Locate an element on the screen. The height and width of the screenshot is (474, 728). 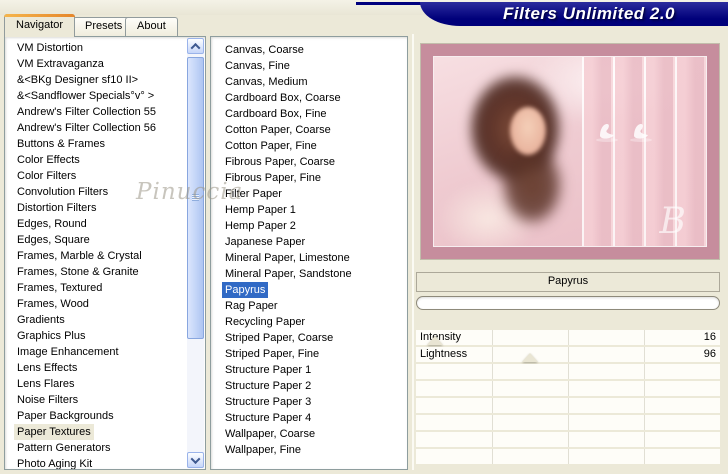
list-item: Image Enhancement is located at coordinates (109, 352).